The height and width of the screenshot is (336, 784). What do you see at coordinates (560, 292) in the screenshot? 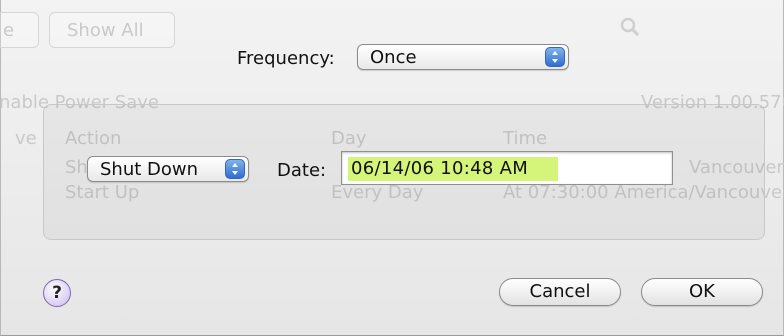
I see `cancel-button: Cancel` at bounding box center [560, 292].